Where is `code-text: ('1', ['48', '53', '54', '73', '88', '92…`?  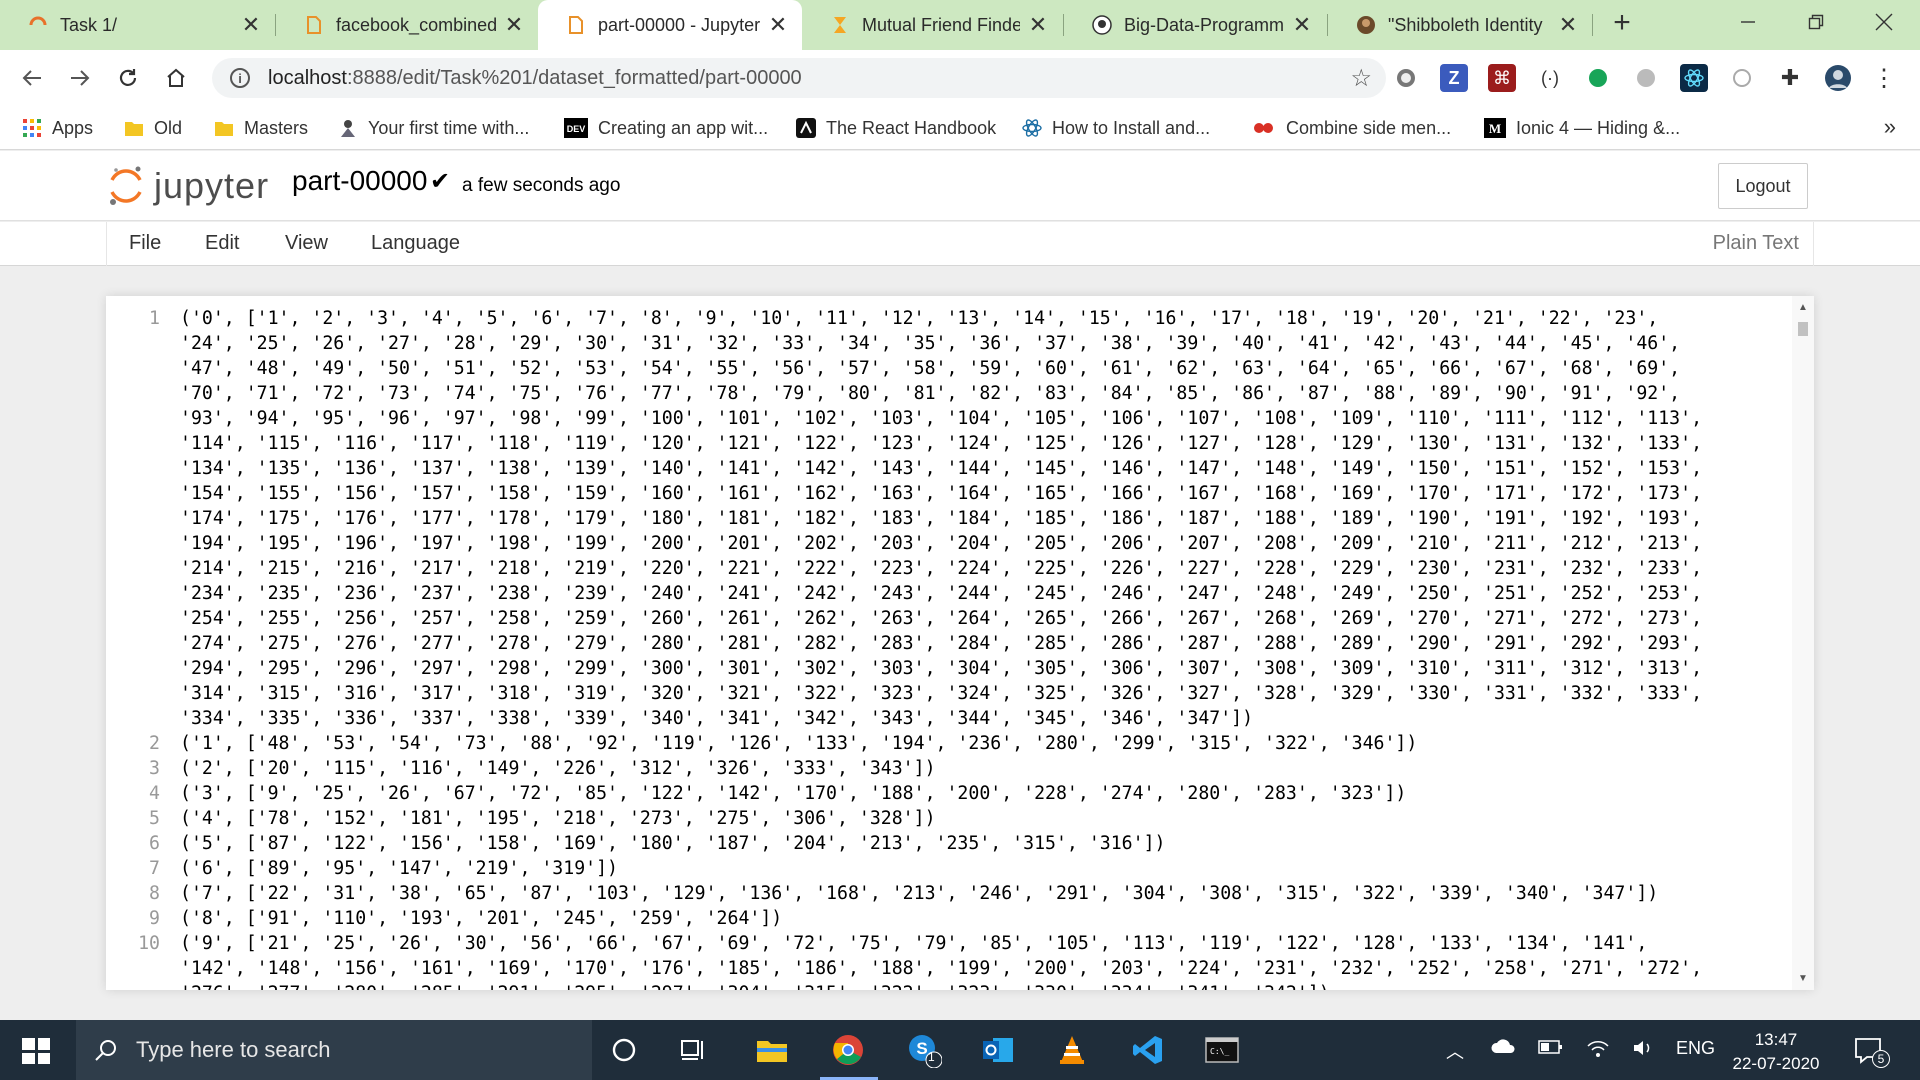 code-text: ('1', ['48', '53', '54', '73', '88', '92… is located at coordinates (983, 743).